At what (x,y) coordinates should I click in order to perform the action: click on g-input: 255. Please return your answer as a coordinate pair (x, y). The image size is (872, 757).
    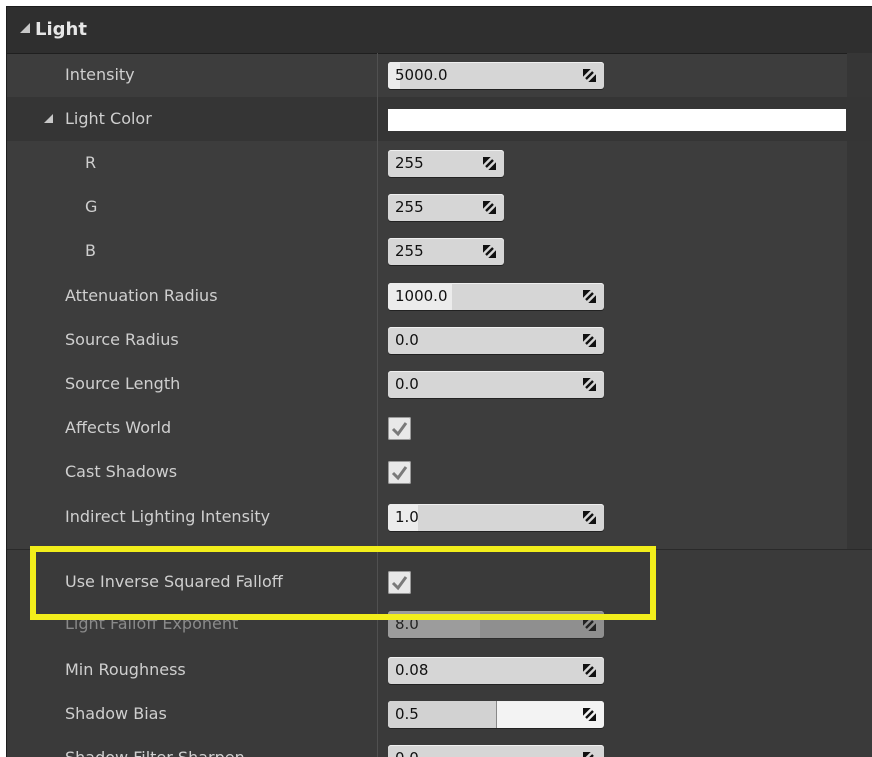
    Looking at the image, I should click on (446, 207).